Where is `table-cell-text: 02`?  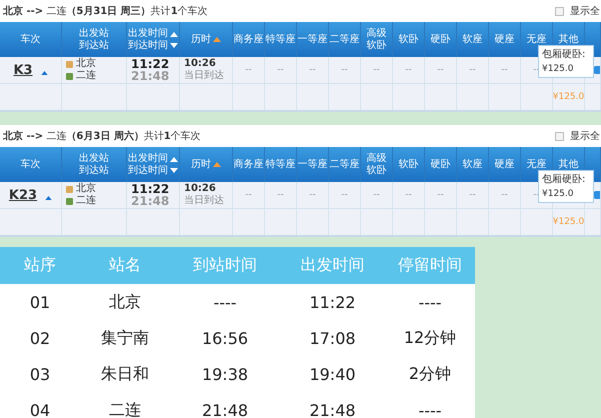 table-cell-text: 02 is located at coordinates (40, 338).